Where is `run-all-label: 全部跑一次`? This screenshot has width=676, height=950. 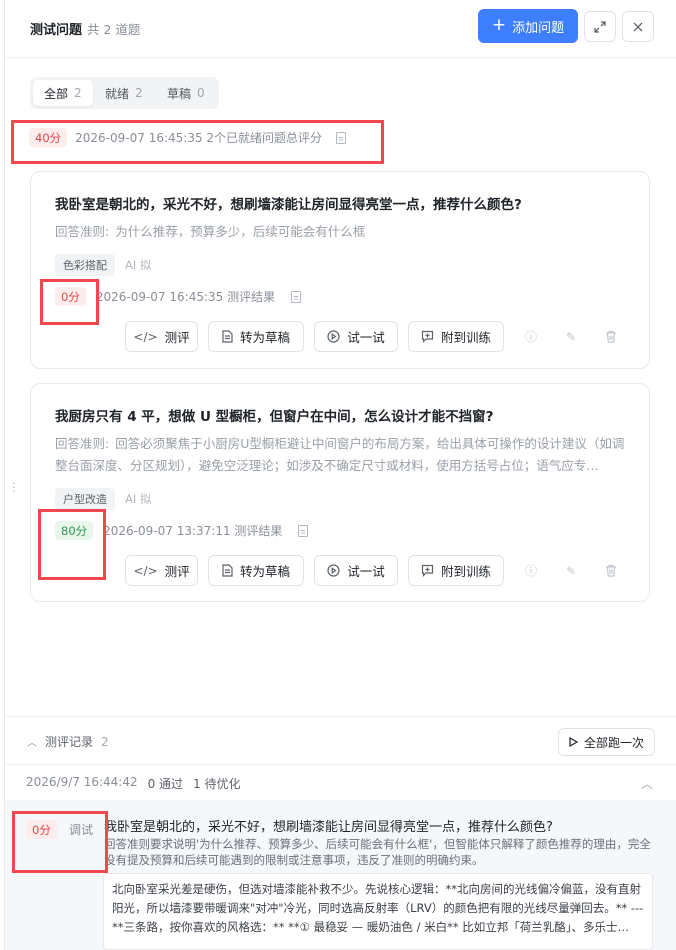 run-all-label: 全部跑一次 is located at coordinates (613, 742).